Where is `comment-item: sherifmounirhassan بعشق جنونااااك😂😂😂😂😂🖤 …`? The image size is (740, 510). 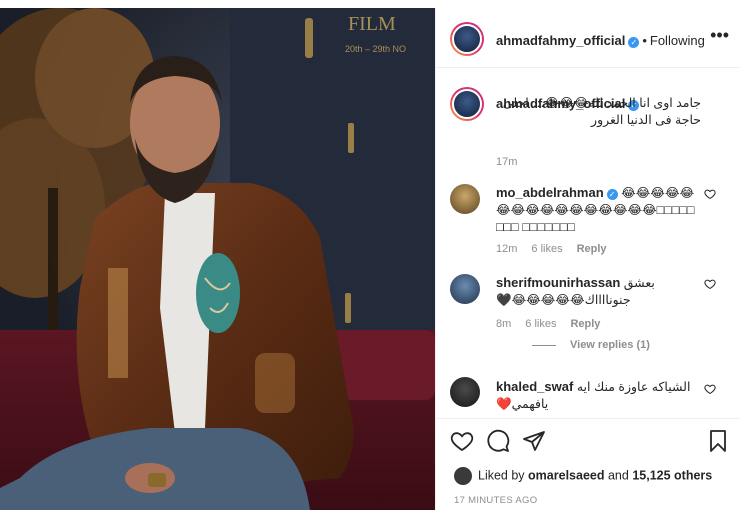 comment-item: sherifmounirhassan بعشق جنونااااك😂😂😂😂😂🖤 … is located at coordinates (588, 314).